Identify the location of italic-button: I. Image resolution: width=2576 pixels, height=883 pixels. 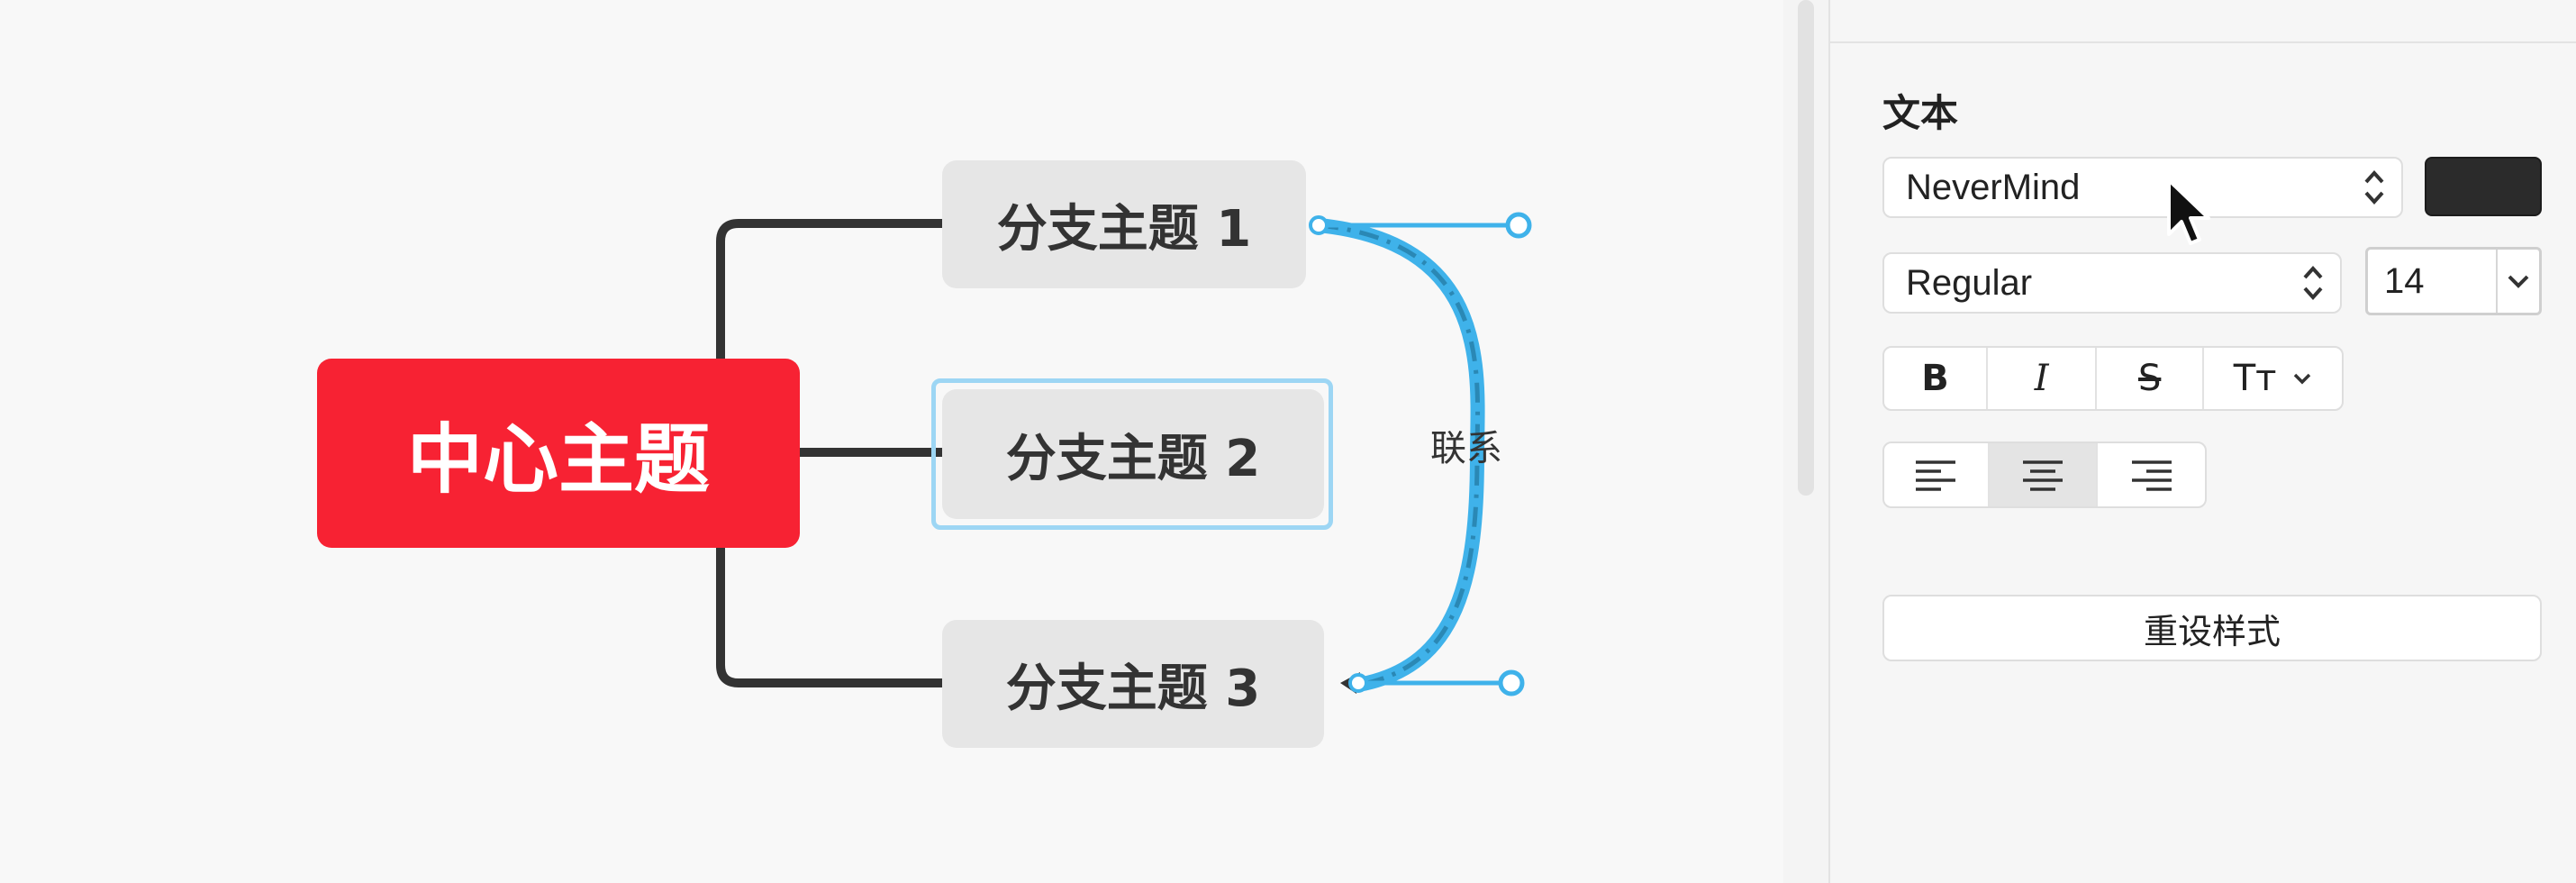
(2043, 379).